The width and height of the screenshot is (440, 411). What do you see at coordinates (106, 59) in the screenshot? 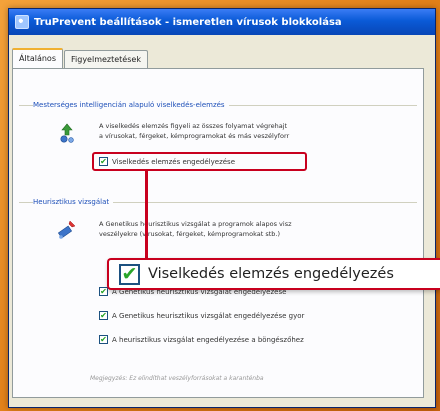
I see `tab-alerts: Figyelmeztetések` at bounding box center [106, 59].